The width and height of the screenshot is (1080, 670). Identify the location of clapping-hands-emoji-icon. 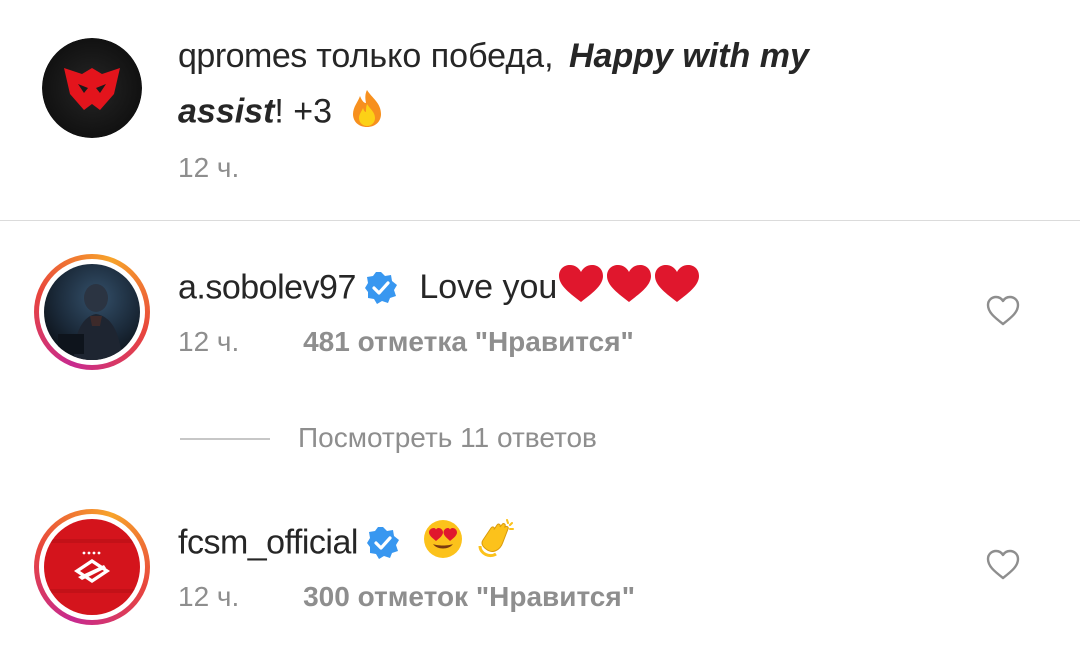
(497, 544).